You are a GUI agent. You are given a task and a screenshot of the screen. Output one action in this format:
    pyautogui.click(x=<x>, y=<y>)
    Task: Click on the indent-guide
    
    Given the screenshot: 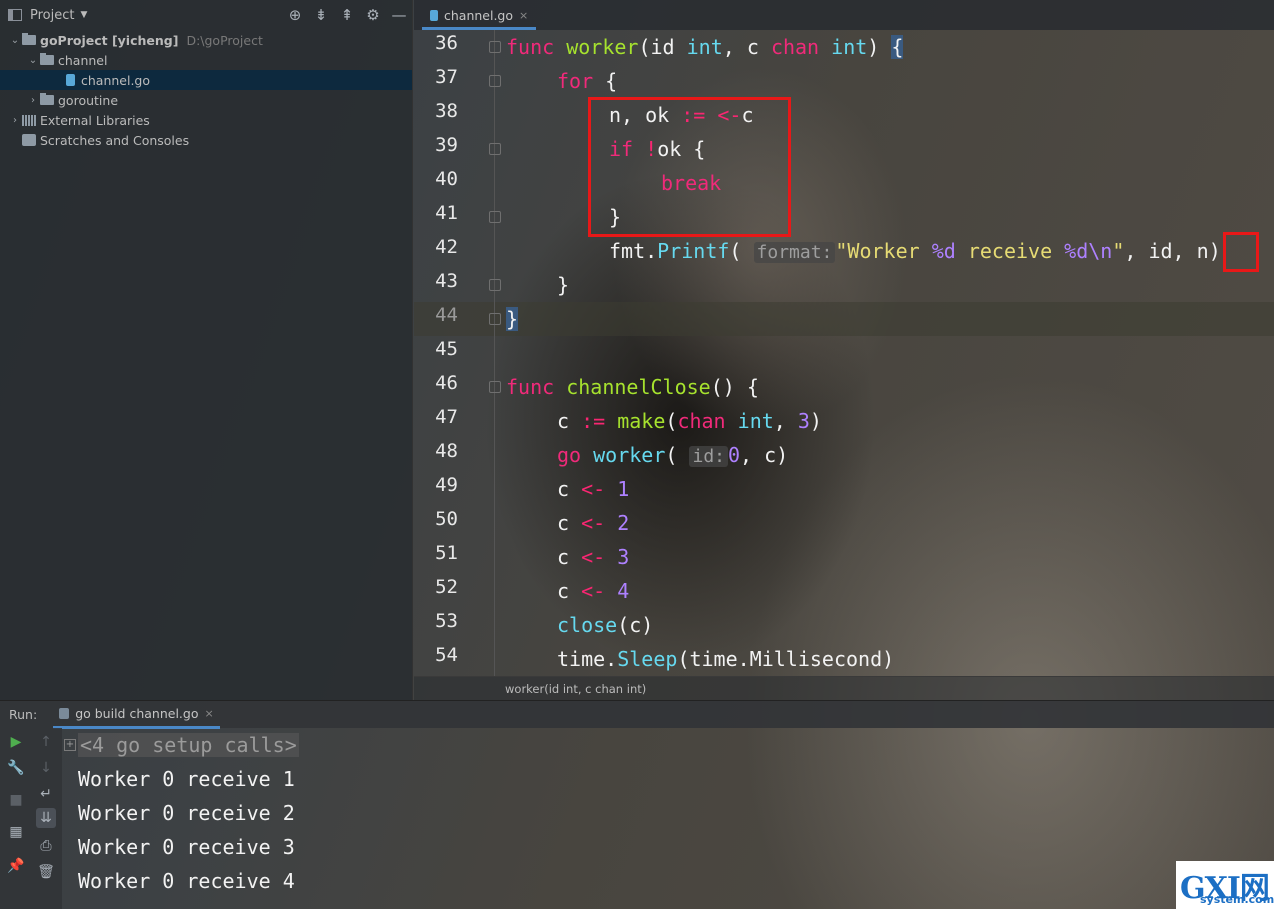 What is the action you would take?
    pyautogui.click(x=494, y=353)
    